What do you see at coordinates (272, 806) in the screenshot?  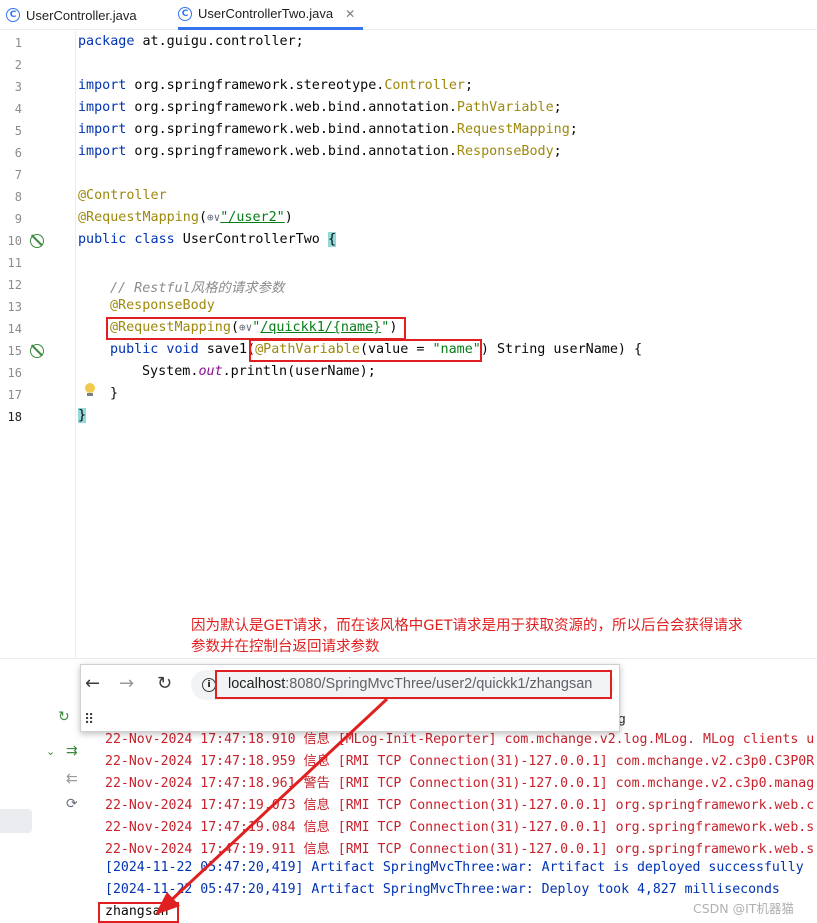 I see `annotation-arrow` at bounding box center [272, 806].